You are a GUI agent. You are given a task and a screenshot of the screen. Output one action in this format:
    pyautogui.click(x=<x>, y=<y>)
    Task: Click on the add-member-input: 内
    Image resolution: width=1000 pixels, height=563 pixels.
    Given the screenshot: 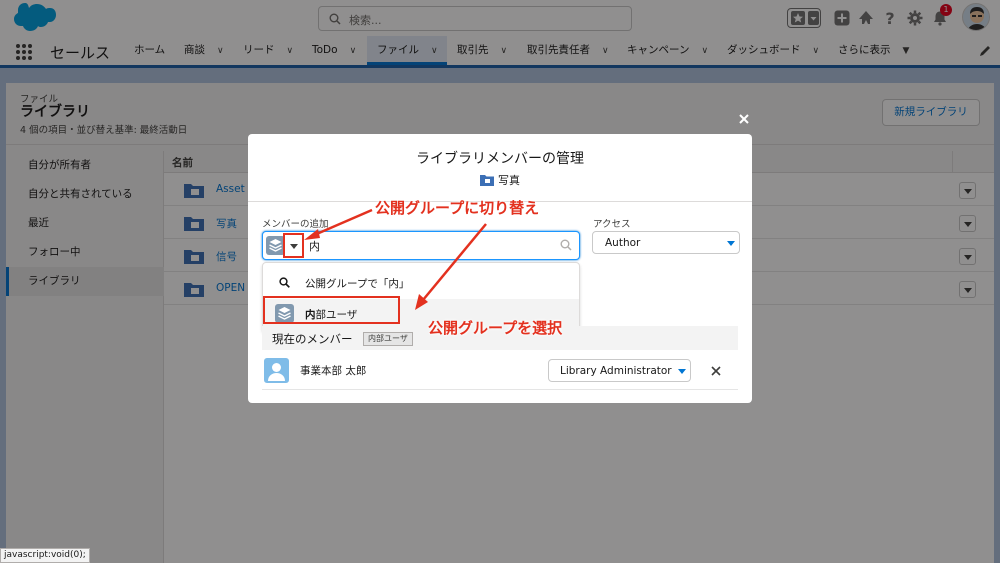 What is the action you would take?
    pyautogui.click(x=421, y=245)
    